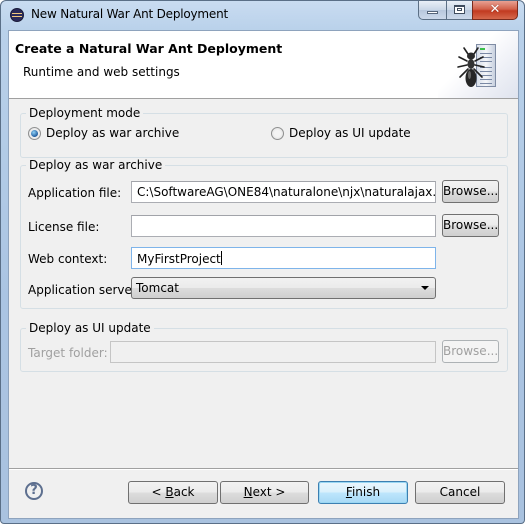 The image size is (525, 524). Describe the element at coordinates (283, 226) in the screenshot. I see `license-file-input` at that location.